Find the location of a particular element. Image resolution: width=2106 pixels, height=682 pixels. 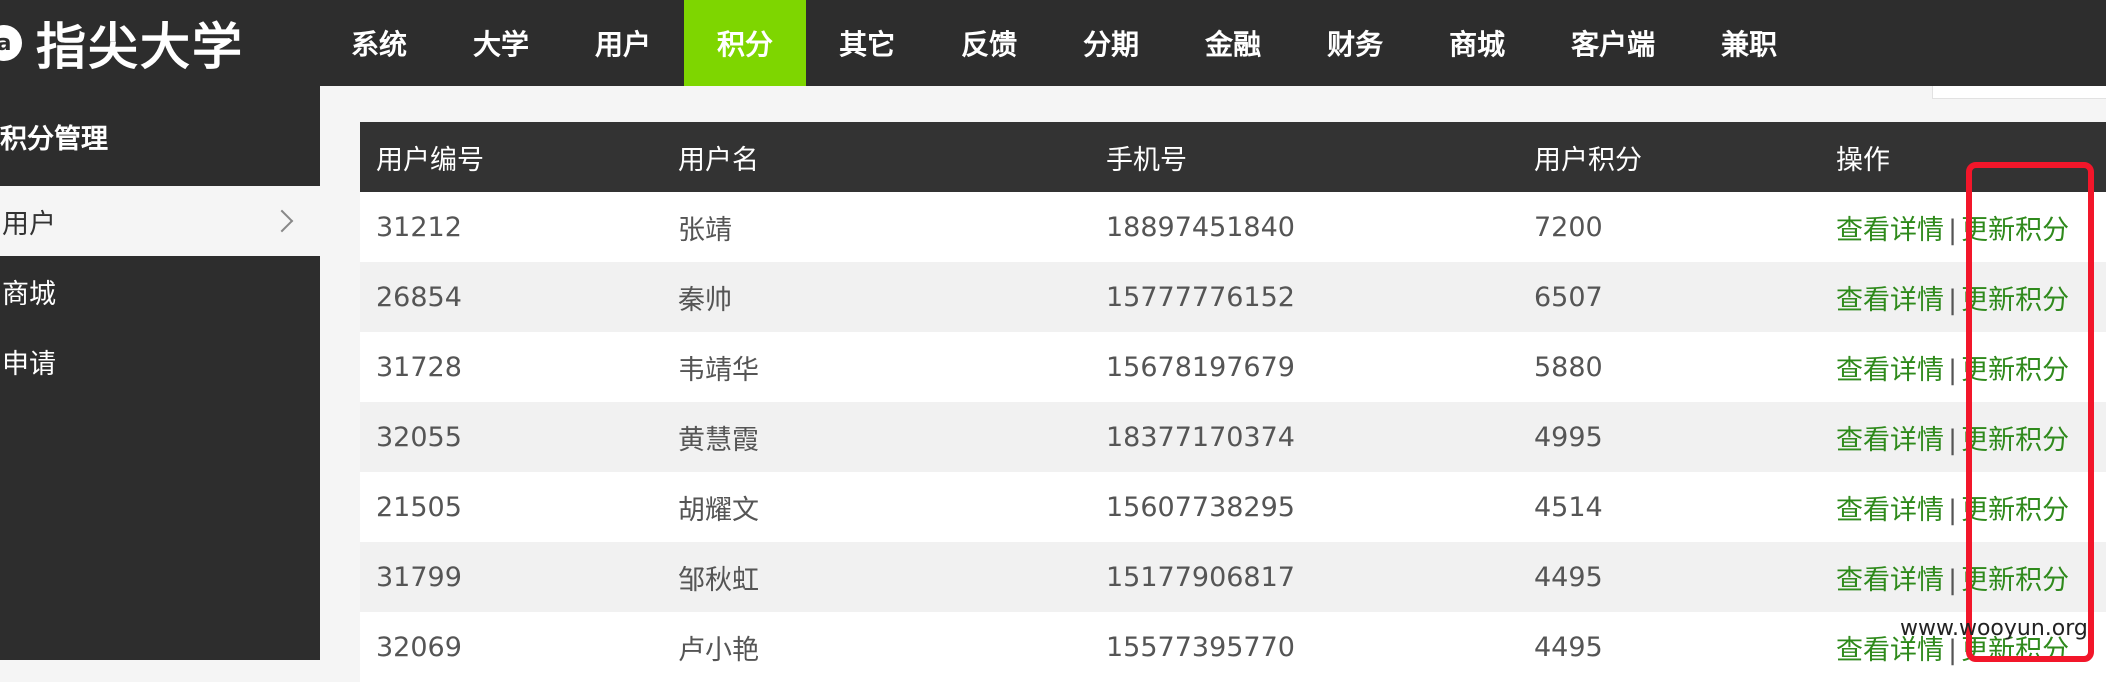

sidebar-item-1: 商城 is located at coordinates (160, 291).